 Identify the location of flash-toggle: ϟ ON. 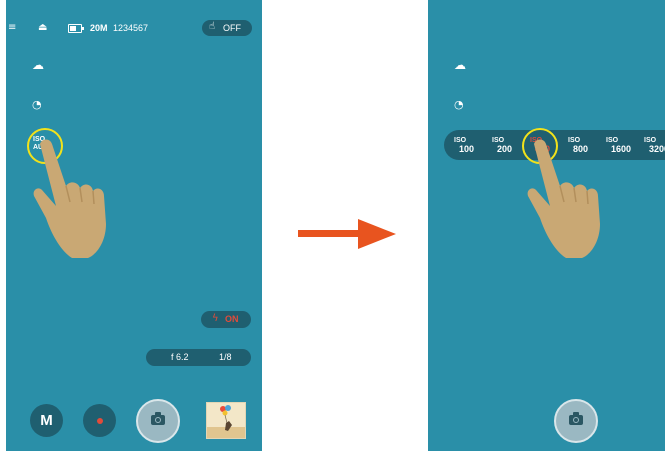
(226, 319).